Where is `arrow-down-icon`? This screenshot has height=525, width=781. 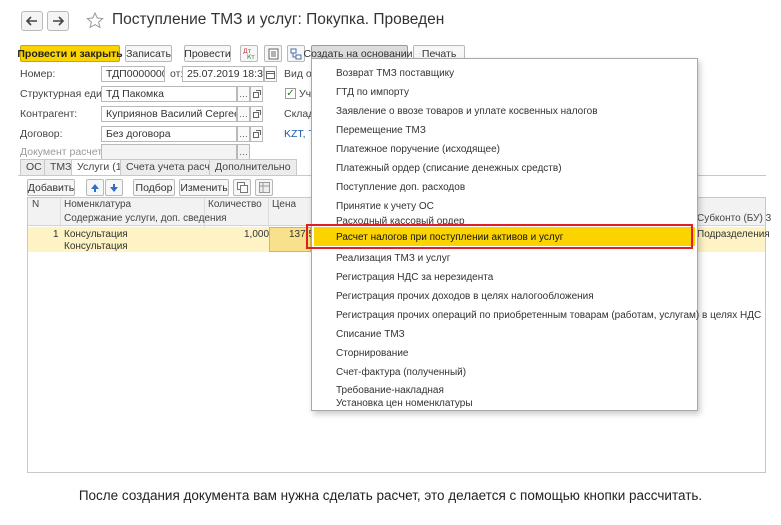 arrow-down-icon is located at coordinates (114, 187).